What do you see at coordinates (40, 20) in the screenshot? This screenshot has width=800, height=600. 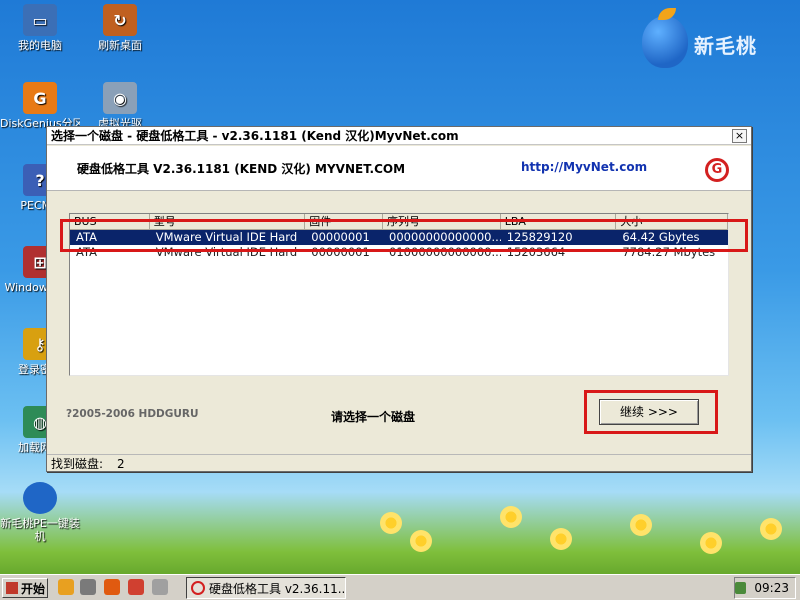 I see `computer-icon: ▭` at bounding box center [40, 20].